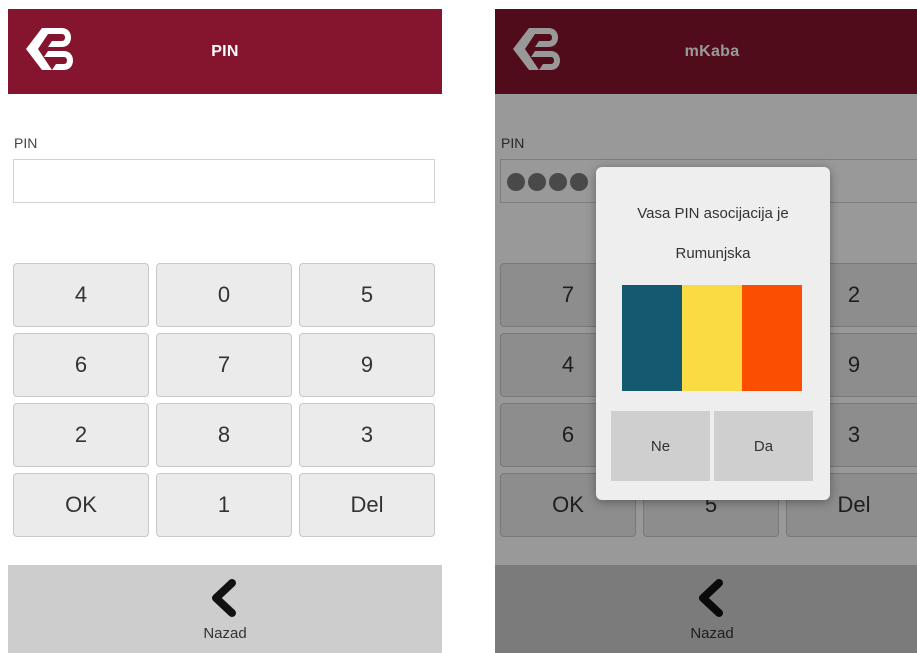 This screenshot has height=653, width=917. I want to click on page-title: PIN, so click(225, 51).